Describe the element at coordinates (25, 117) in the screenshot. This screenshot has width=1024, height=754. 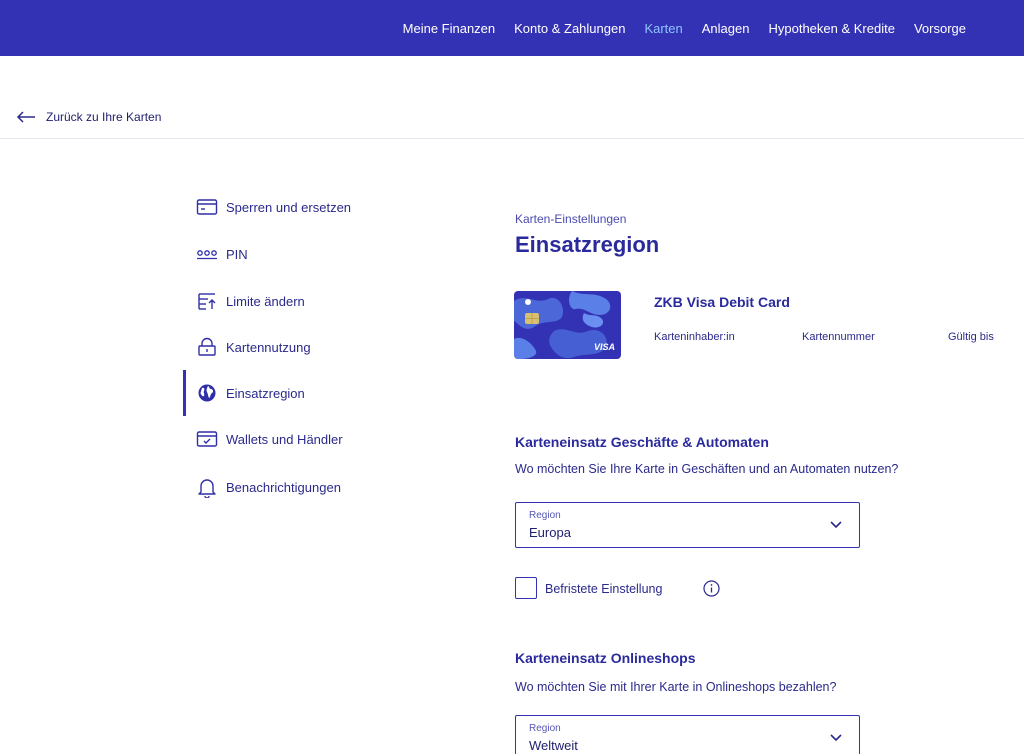
I see `arrow-left-icon` at that location.